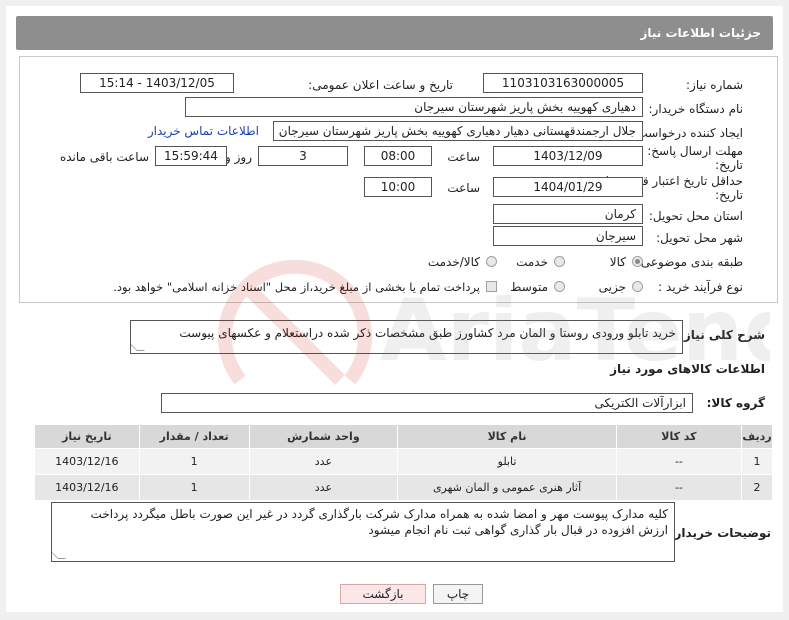  I want to click on purchase-radio-minor, so click(637, 286).